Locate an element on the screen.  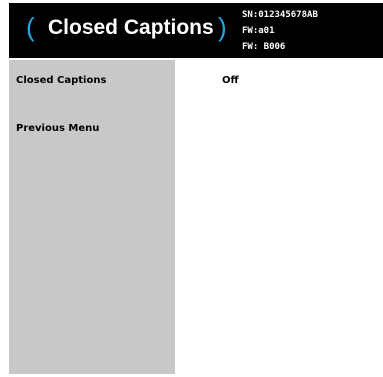
header-left-bracket: ( is located at coordinates (30, 27).